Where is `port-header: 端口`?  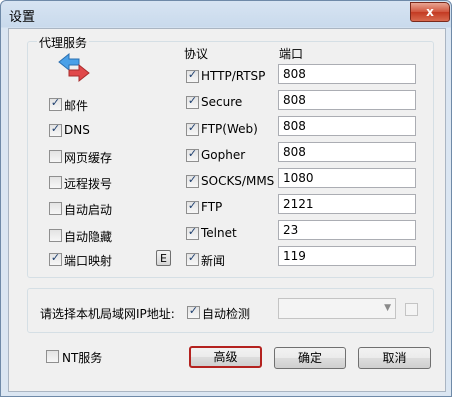 port-header: 端口 is located at coordinates (291, 54).